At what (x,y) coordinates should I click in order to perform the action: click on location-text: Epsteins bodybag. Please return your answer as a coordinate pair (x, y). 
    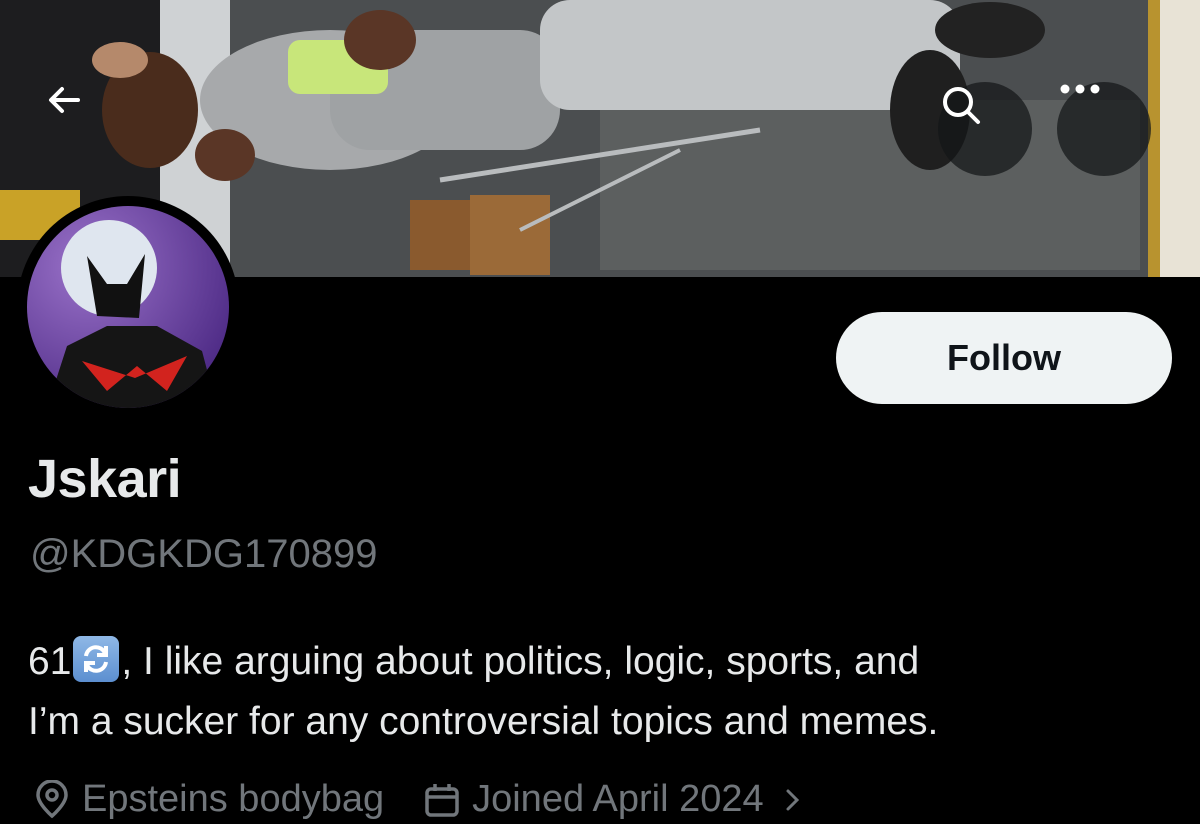
    Looking at the image, I should click on (233, 799).